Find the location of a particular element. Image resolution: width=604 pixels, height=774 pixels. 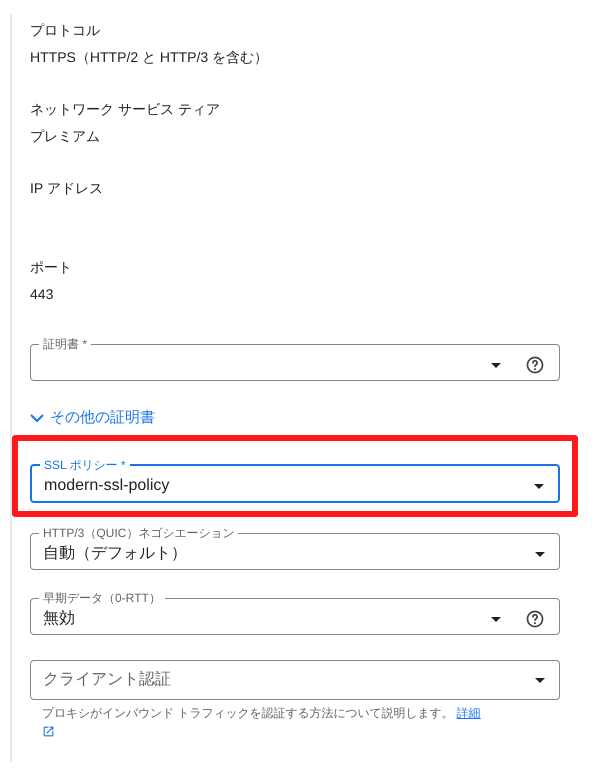

help-text: プロキシがインバウンド トラフィックを認証する方法について説明します。 詳細 is located at coordinates (295, 722).